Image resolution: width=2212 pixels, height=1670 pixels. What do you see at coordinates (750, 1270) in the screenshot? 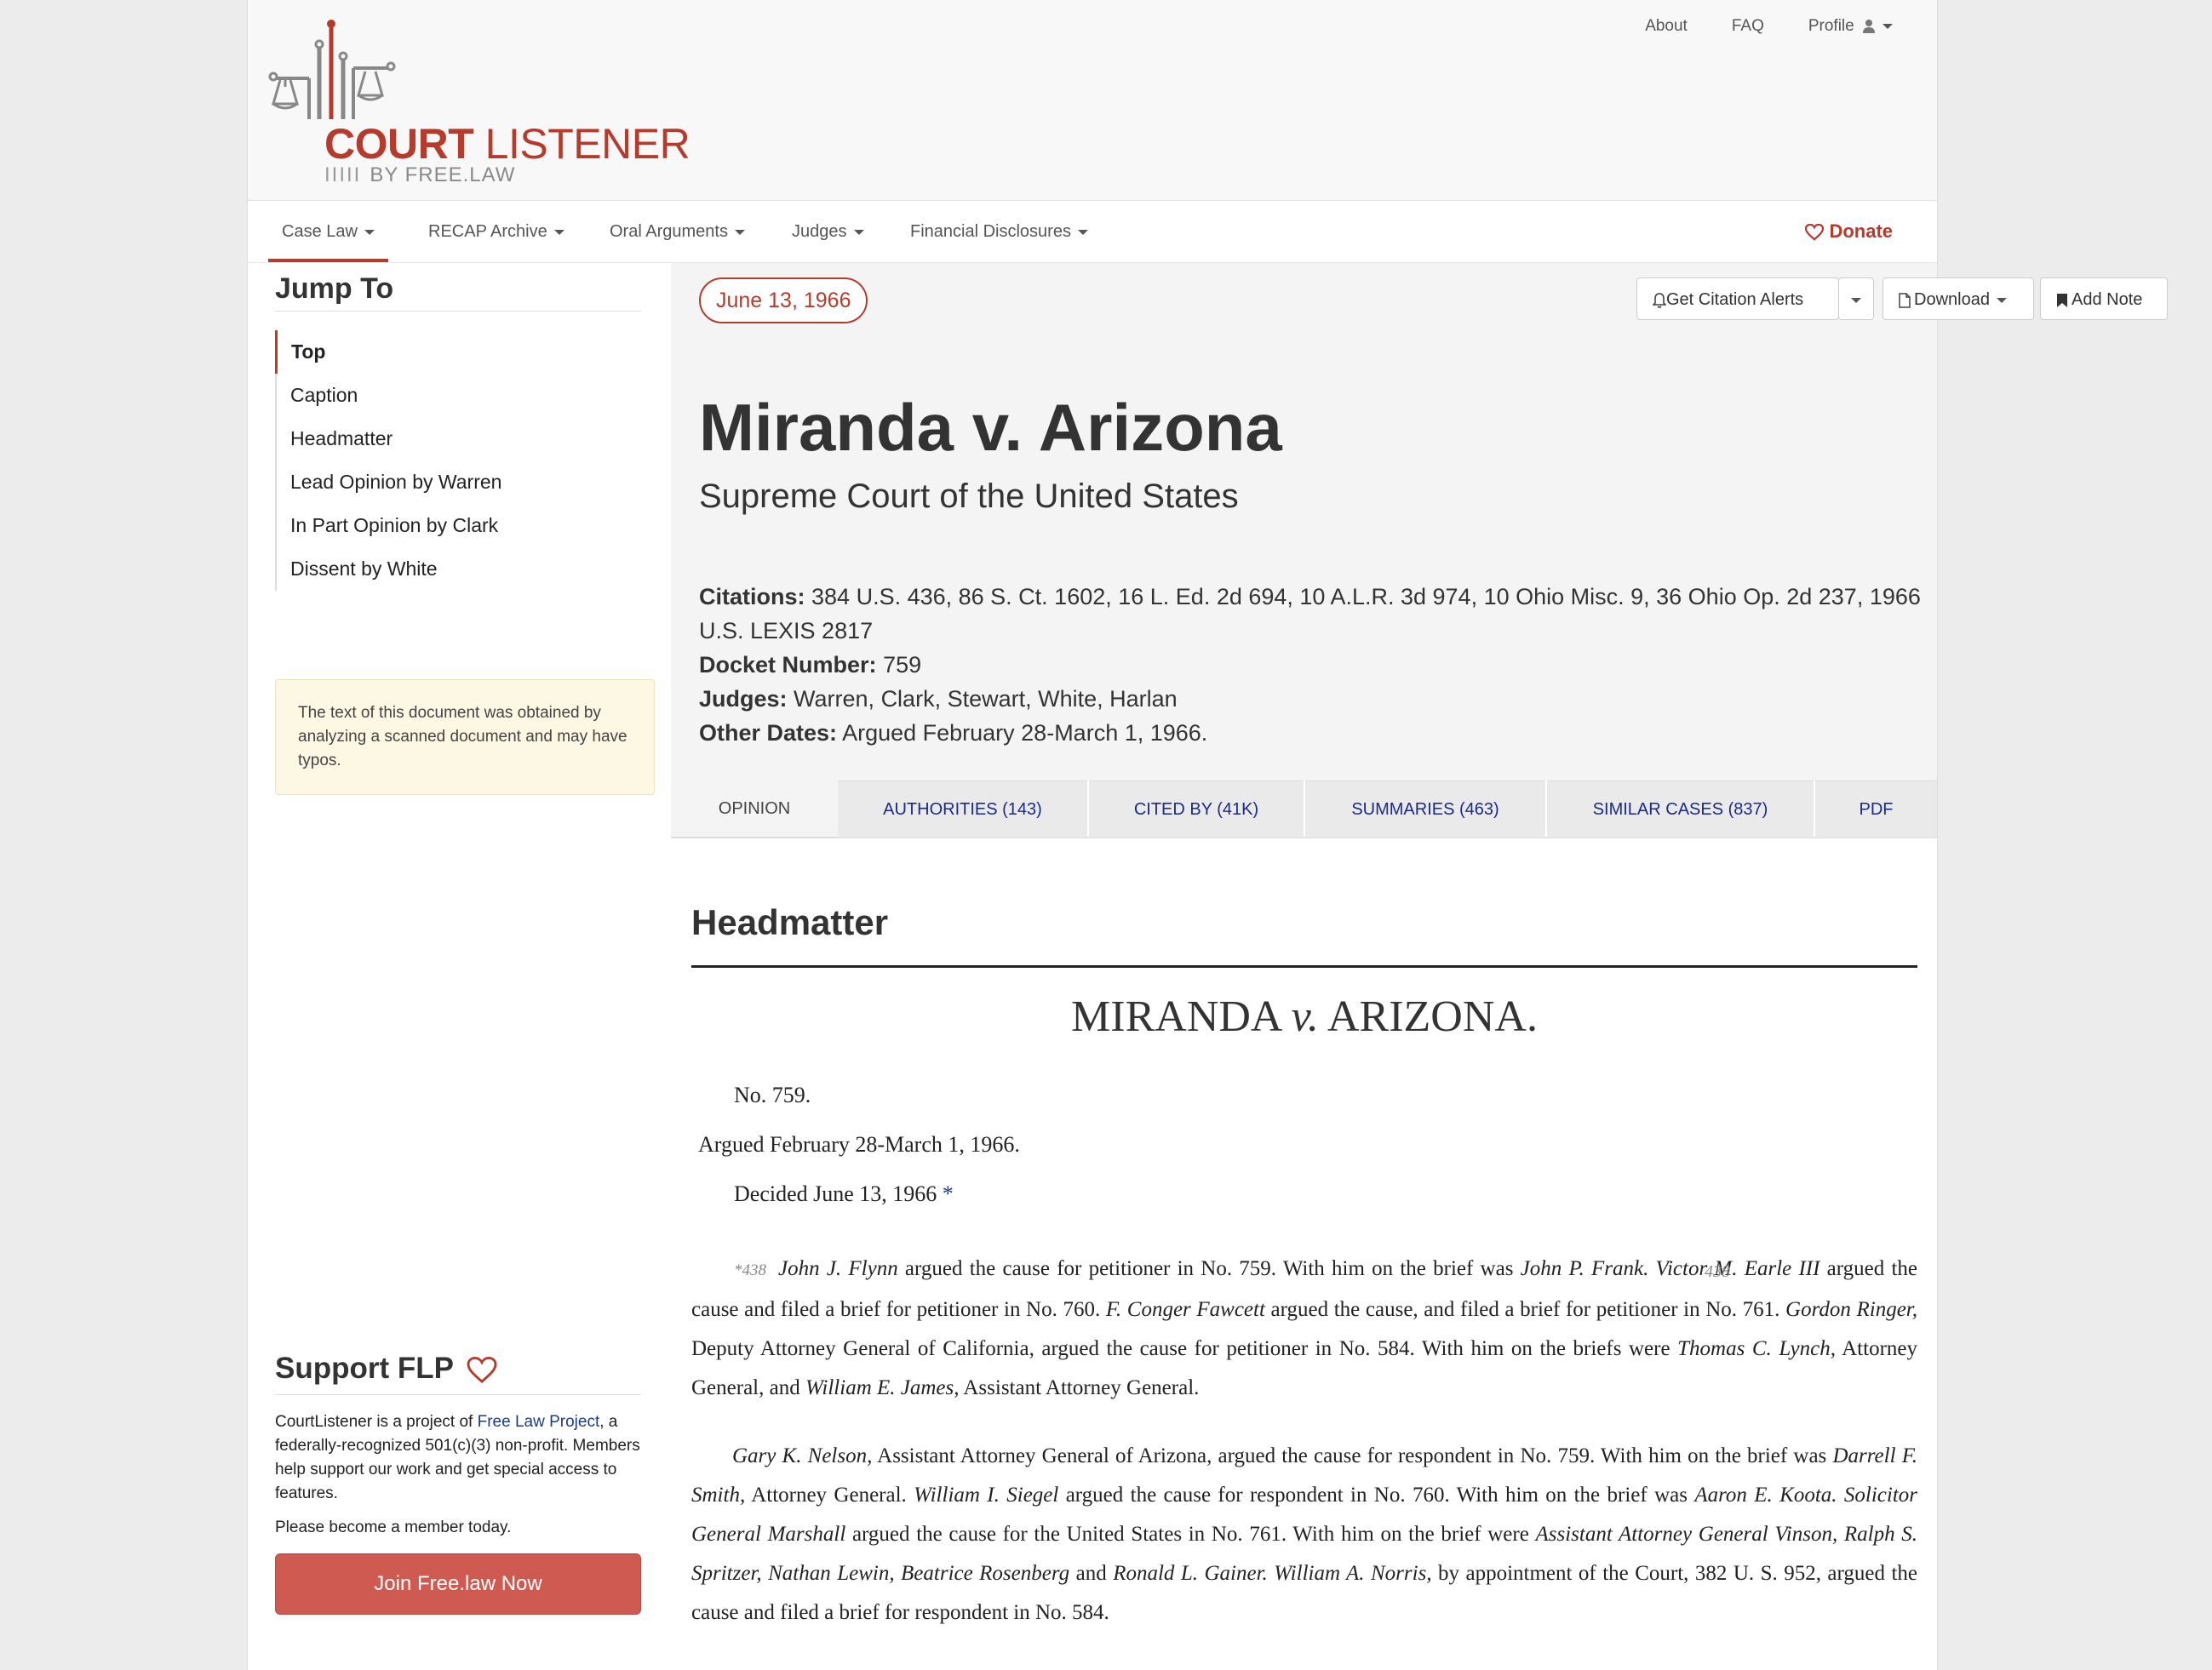
I see `page-marker: *438` at bounding box center [750, 1270].